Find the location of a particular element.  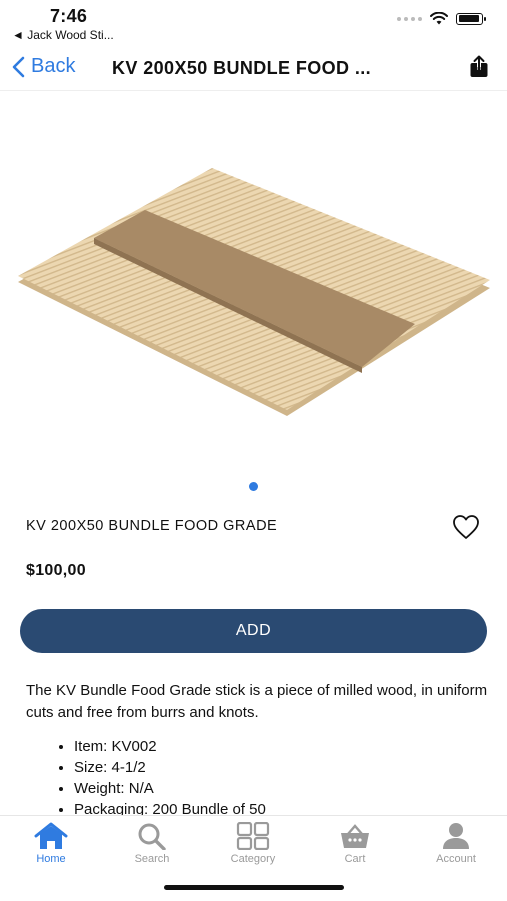

tab-label: Category is located at coordinates (253, 859).